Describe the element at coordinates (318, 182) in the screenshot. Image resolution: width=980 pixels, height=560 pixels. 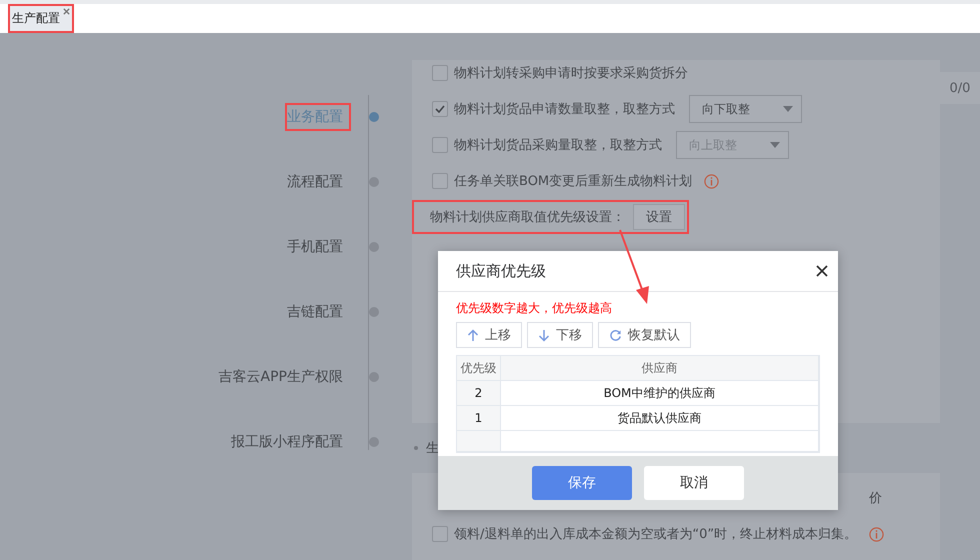
I see `nav-item: 流程配置` at that location.